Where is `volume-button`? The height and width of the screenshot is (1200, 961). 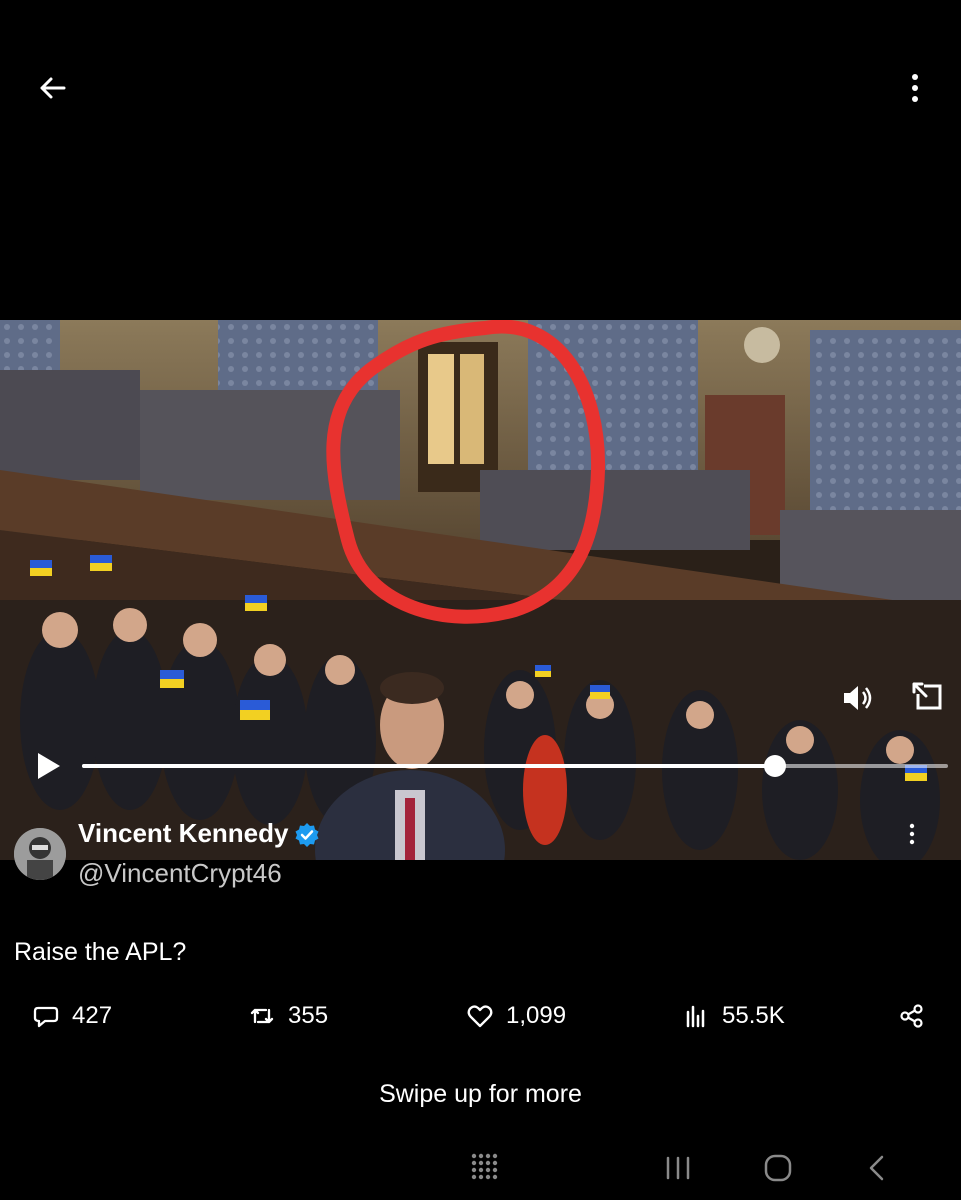 volume-button is located at coordinates (858, 698).